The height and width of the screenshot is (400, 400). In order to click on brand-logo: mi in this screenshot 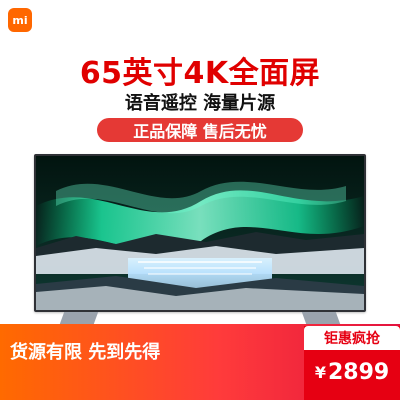, I will do `click(20, 20)`.